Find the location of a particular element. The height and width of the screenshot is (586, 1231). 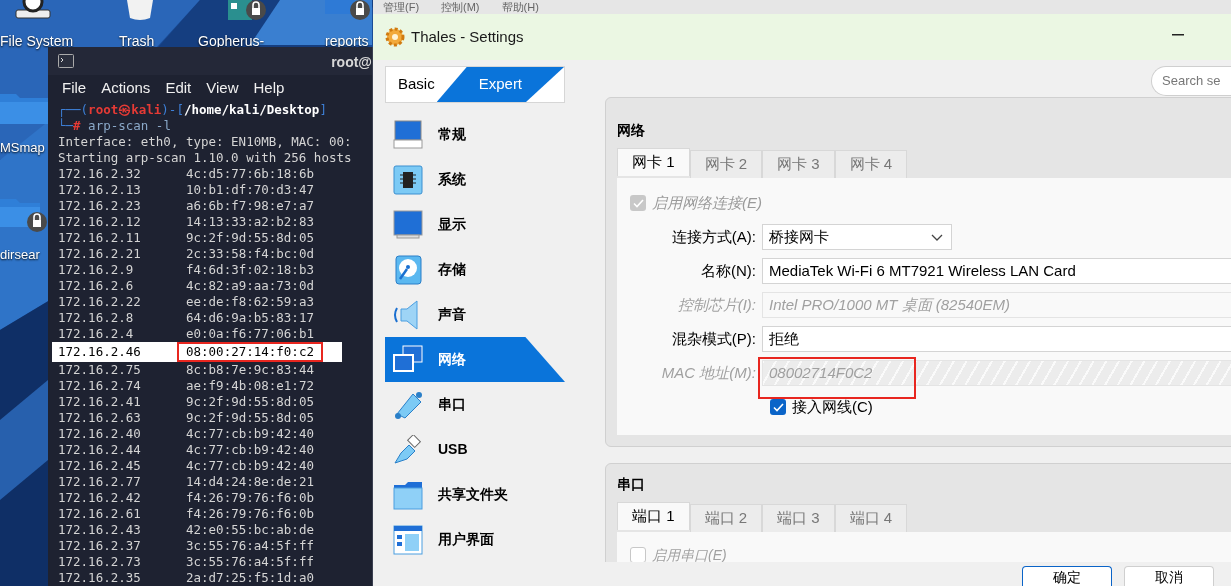

ip-address: 172.16.2.32 is located at coordinates (100, 174).